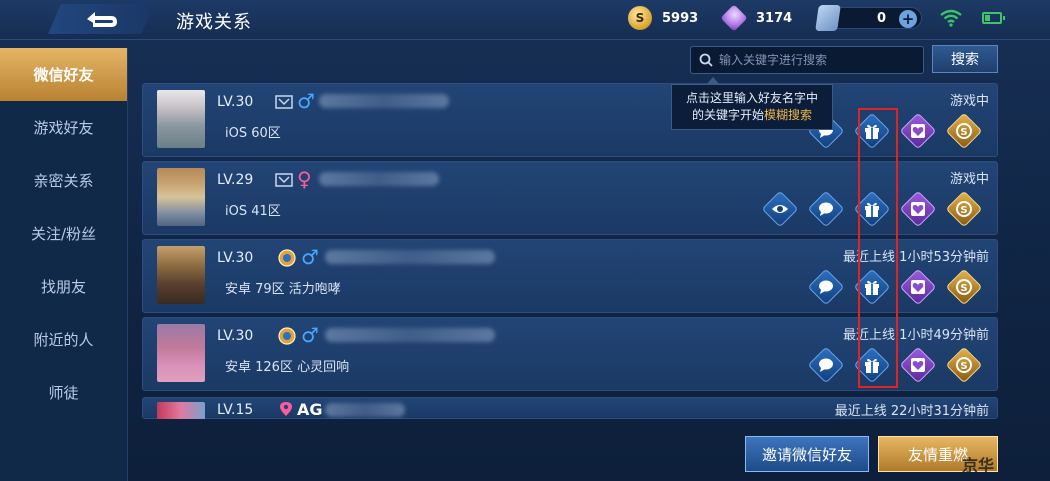 This screenshot has width=1050, height=481. What do you see at coordinates (774, 18) in the screenshot?
I see `diamond-value: 3174` at bounding box center [774, 18].